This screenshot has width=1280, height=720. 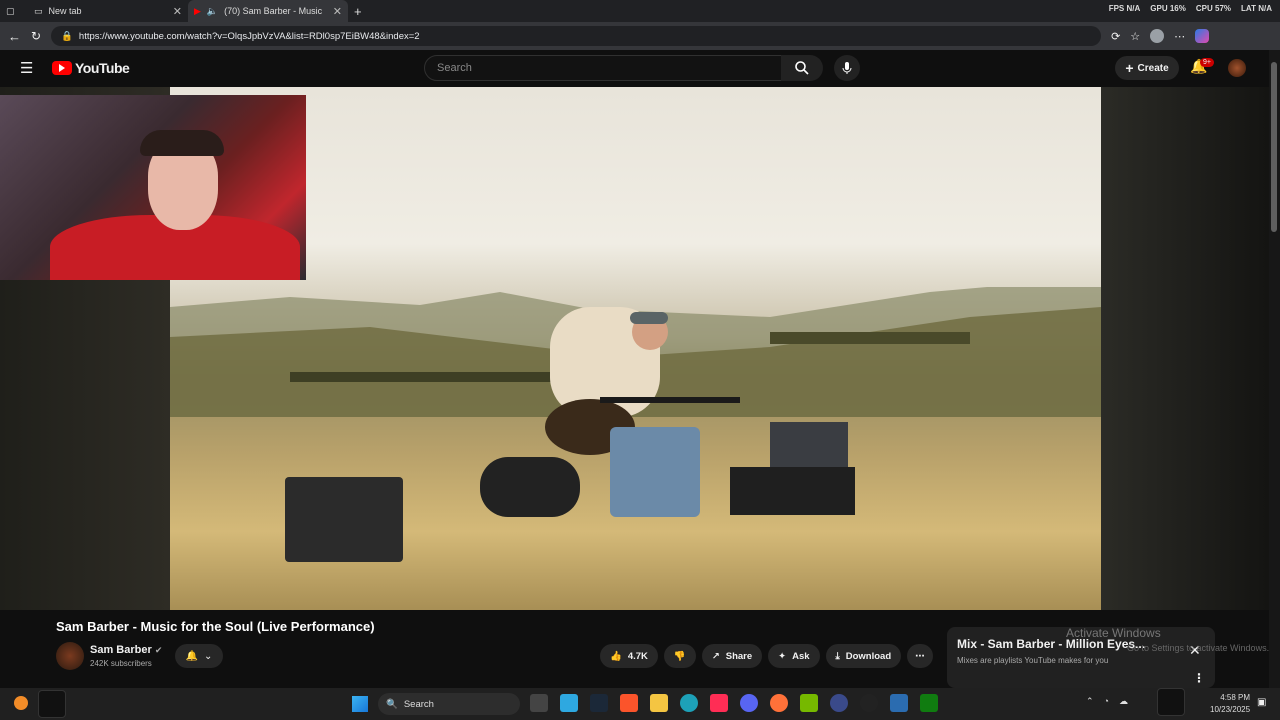 I want to click on extensions-icon: ⟳, so click(x=1115, y=36).